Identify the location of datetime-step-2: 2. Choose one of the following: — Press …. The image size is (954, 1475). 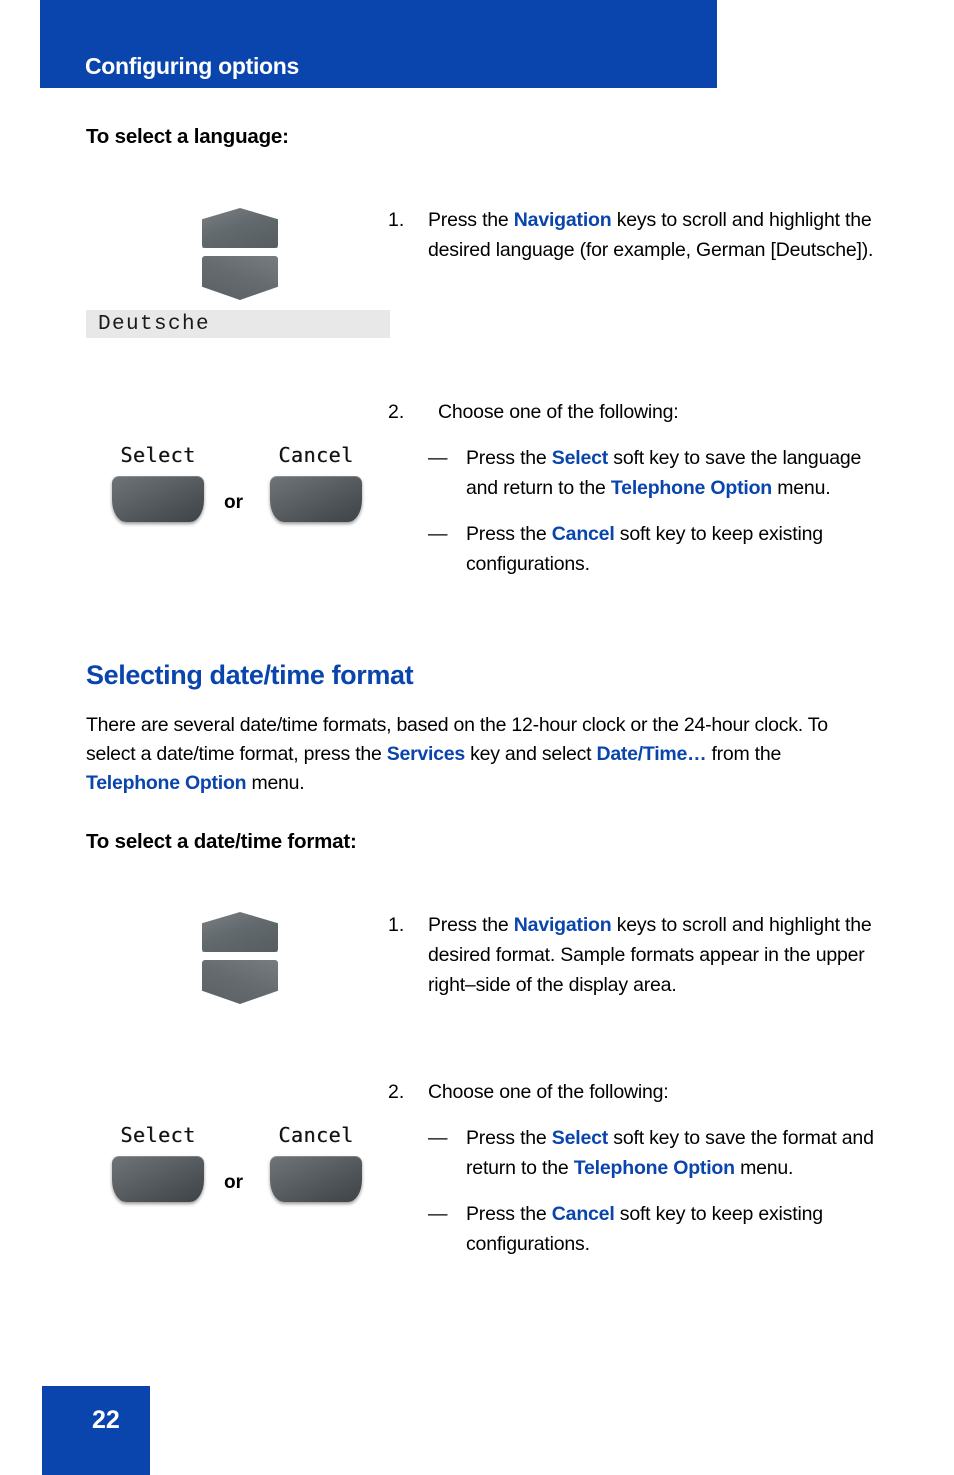
(635, 1168).